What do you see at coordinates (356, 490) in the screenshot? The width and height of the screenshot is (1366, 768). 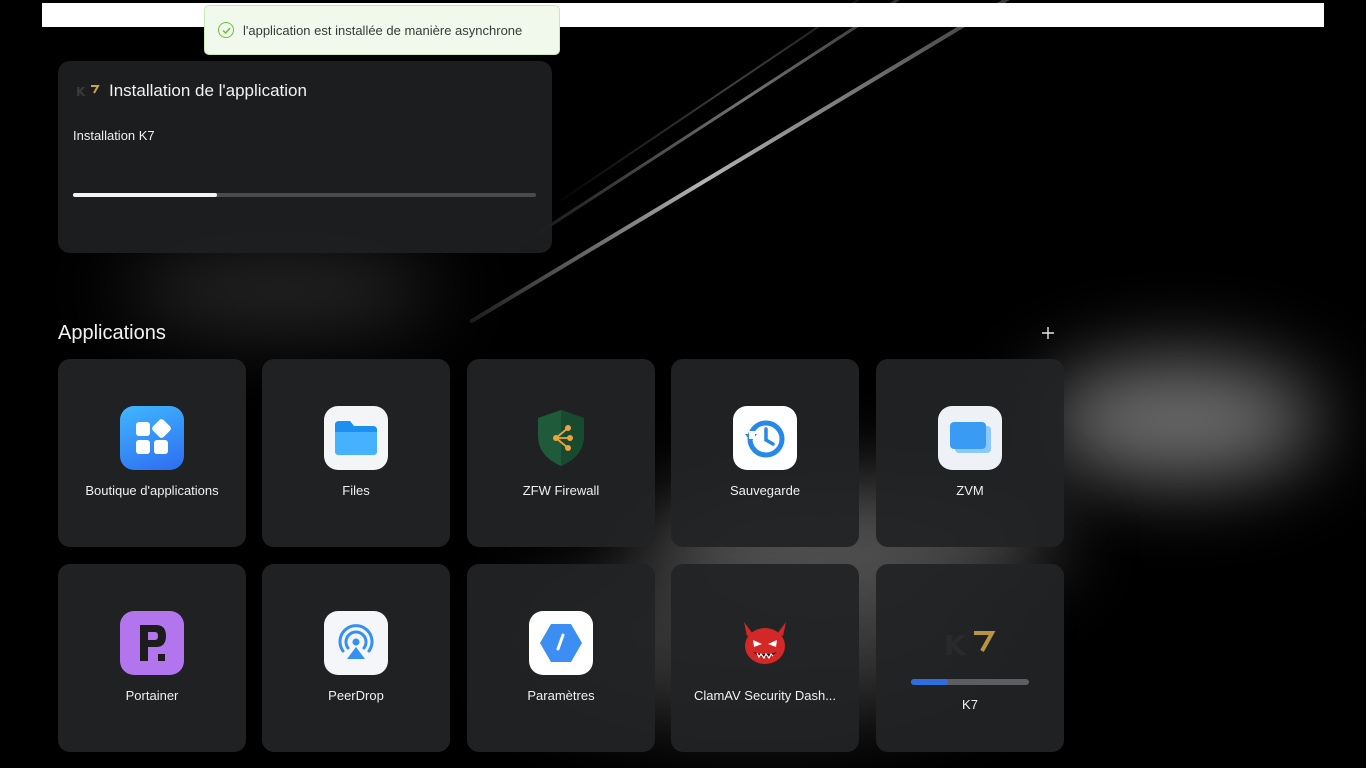 I see `app-label: Files` at bounding box center [356, 490].